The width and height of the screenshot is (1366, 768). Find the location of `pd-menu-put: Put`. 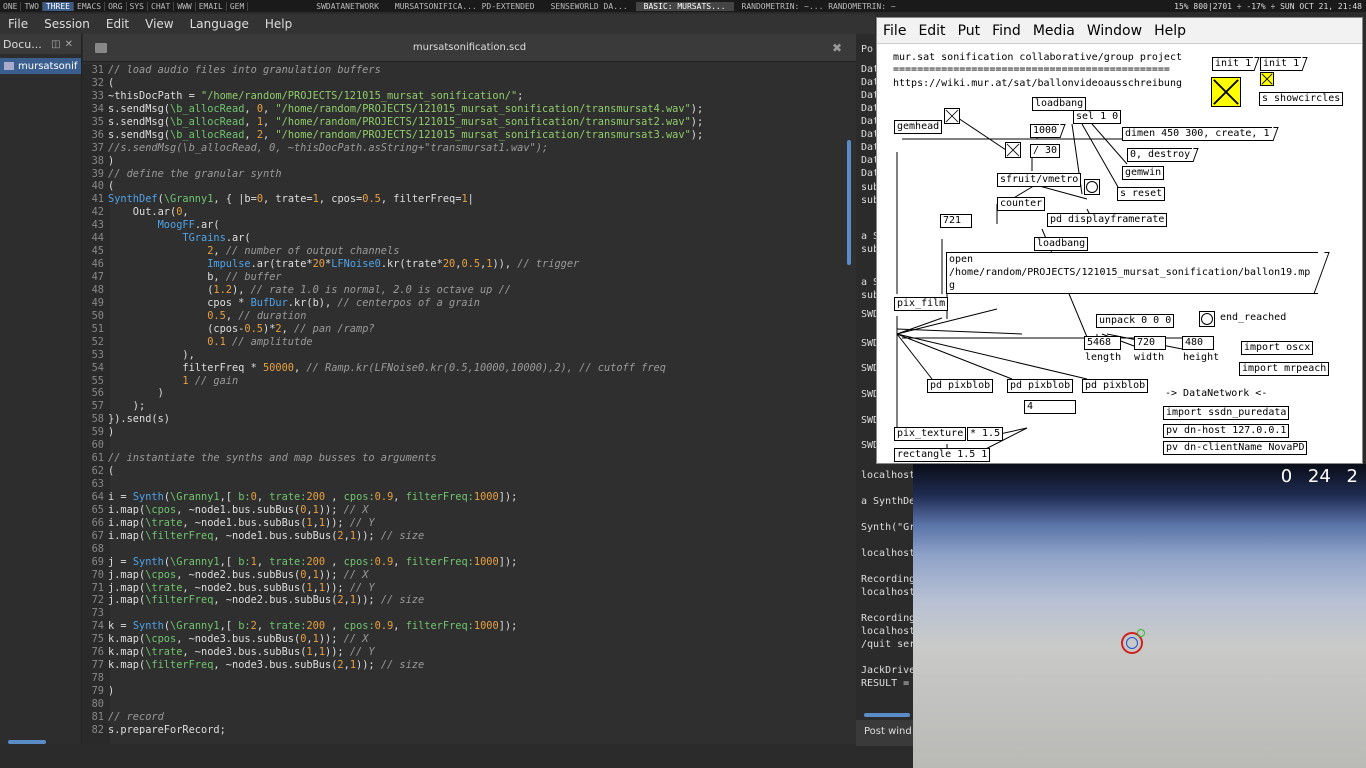

pd-menu-put: Put is located at coordinates (969, 31).